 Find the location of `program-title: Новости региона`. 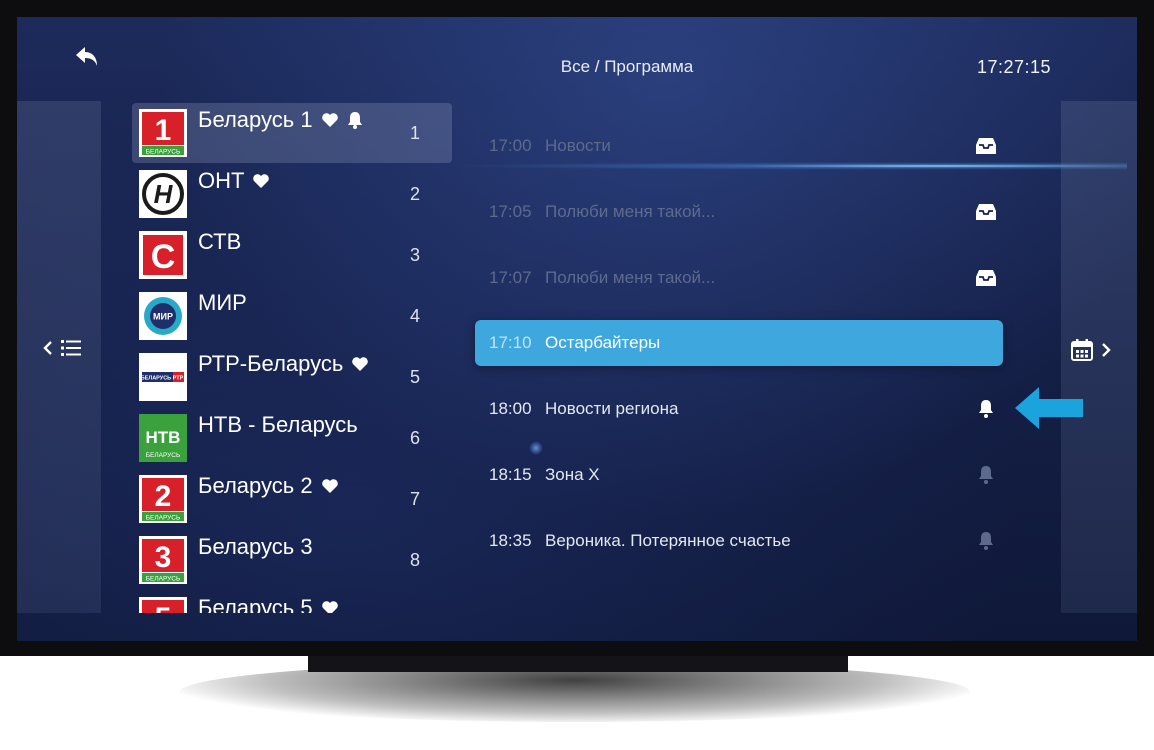

program-title: Новости региона is located at coordinates (612, 408).